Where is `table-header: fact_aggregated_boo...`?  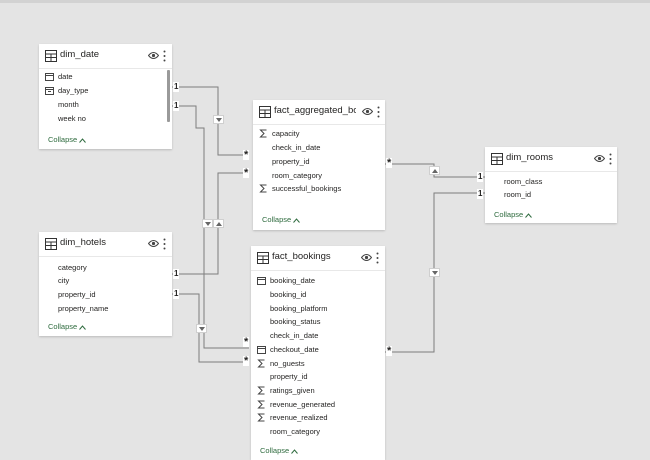 table-header: fact_aggregated_boo... is located at coordinates (319, 112).